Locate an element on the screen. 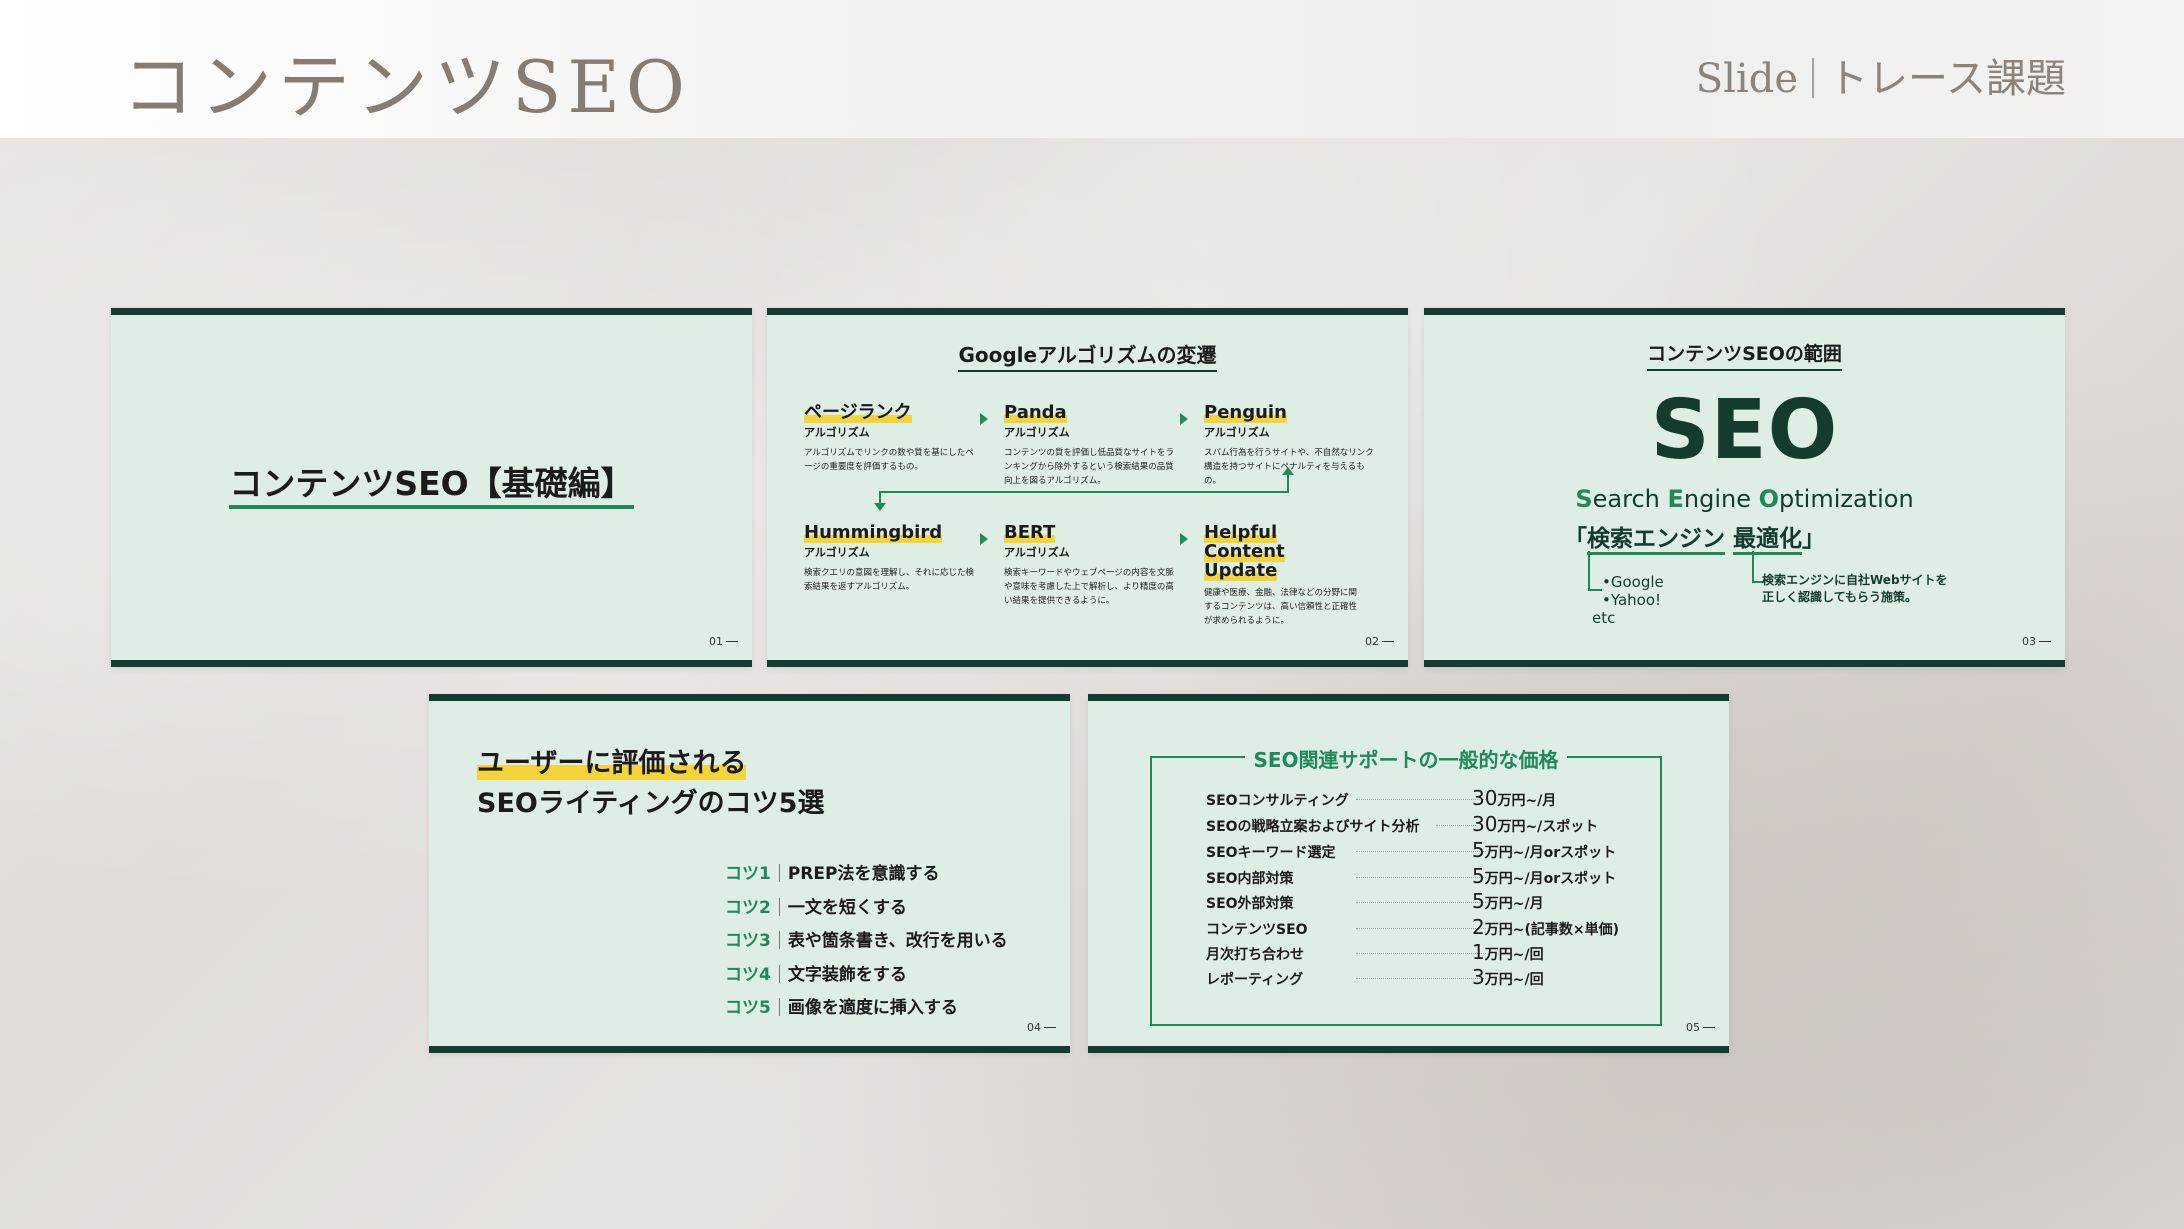  table-row: SEO外部対策 5万円~/月 is located at coordinates (1375, 901).